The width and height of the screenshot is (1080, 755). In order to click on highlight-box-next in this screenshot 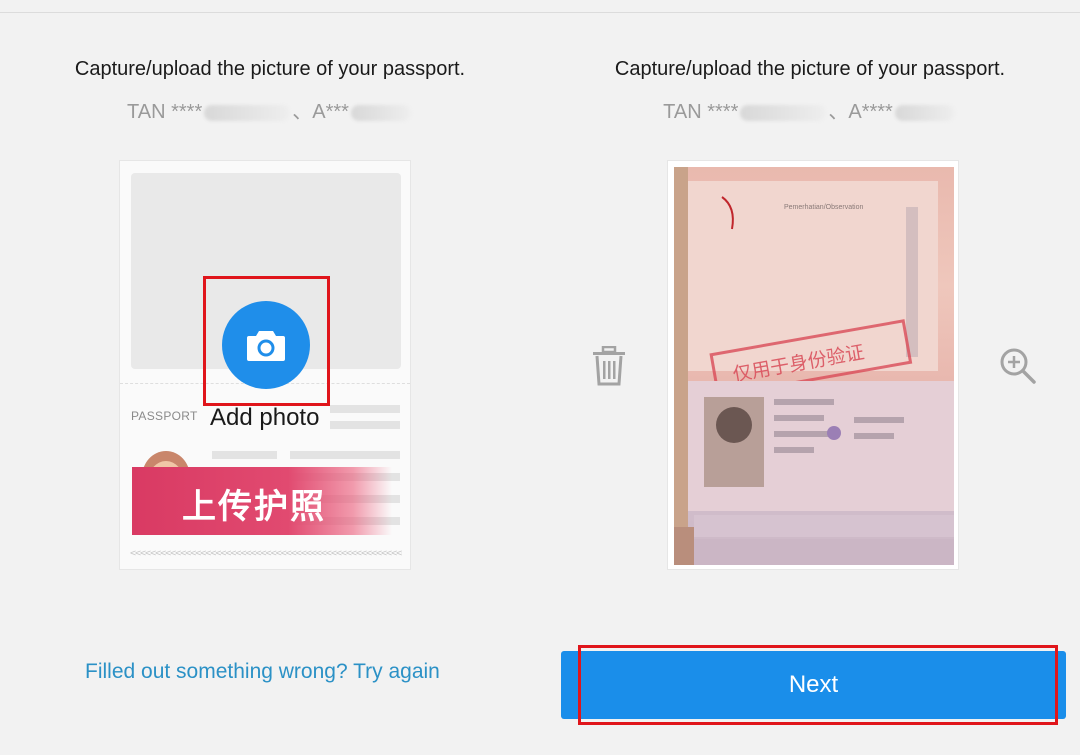, I will do `click(818, 685)`.